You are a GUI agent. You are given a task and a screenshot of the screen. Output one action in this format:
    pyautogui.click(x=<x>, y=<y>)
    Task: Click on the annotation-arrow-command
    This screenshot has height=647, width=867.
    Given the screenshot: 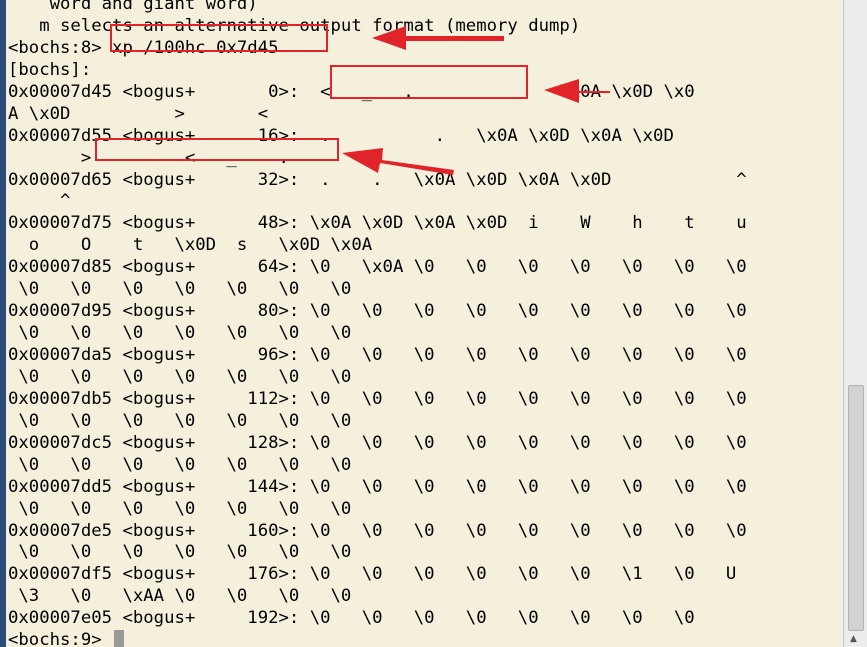 What is the action you would take?
    pyautogui.click(x=438, y=38)
    